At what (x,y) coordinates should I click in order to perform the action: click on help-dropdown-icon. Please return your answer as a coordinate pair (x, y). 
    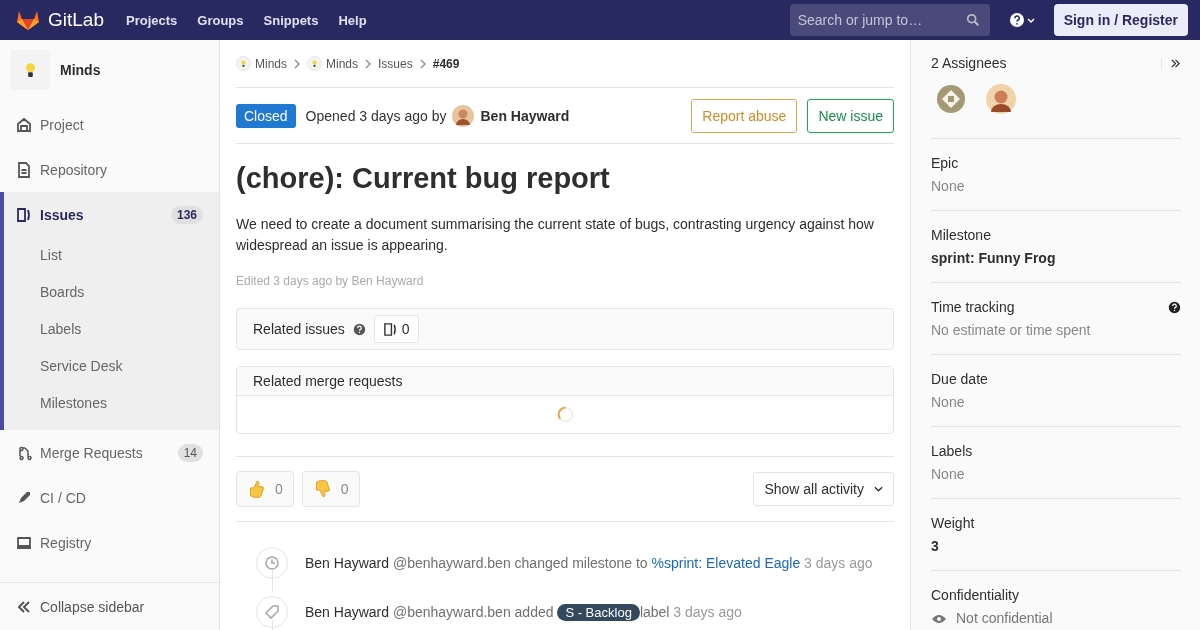
    Looking at the image, I should click on (1022, 20).